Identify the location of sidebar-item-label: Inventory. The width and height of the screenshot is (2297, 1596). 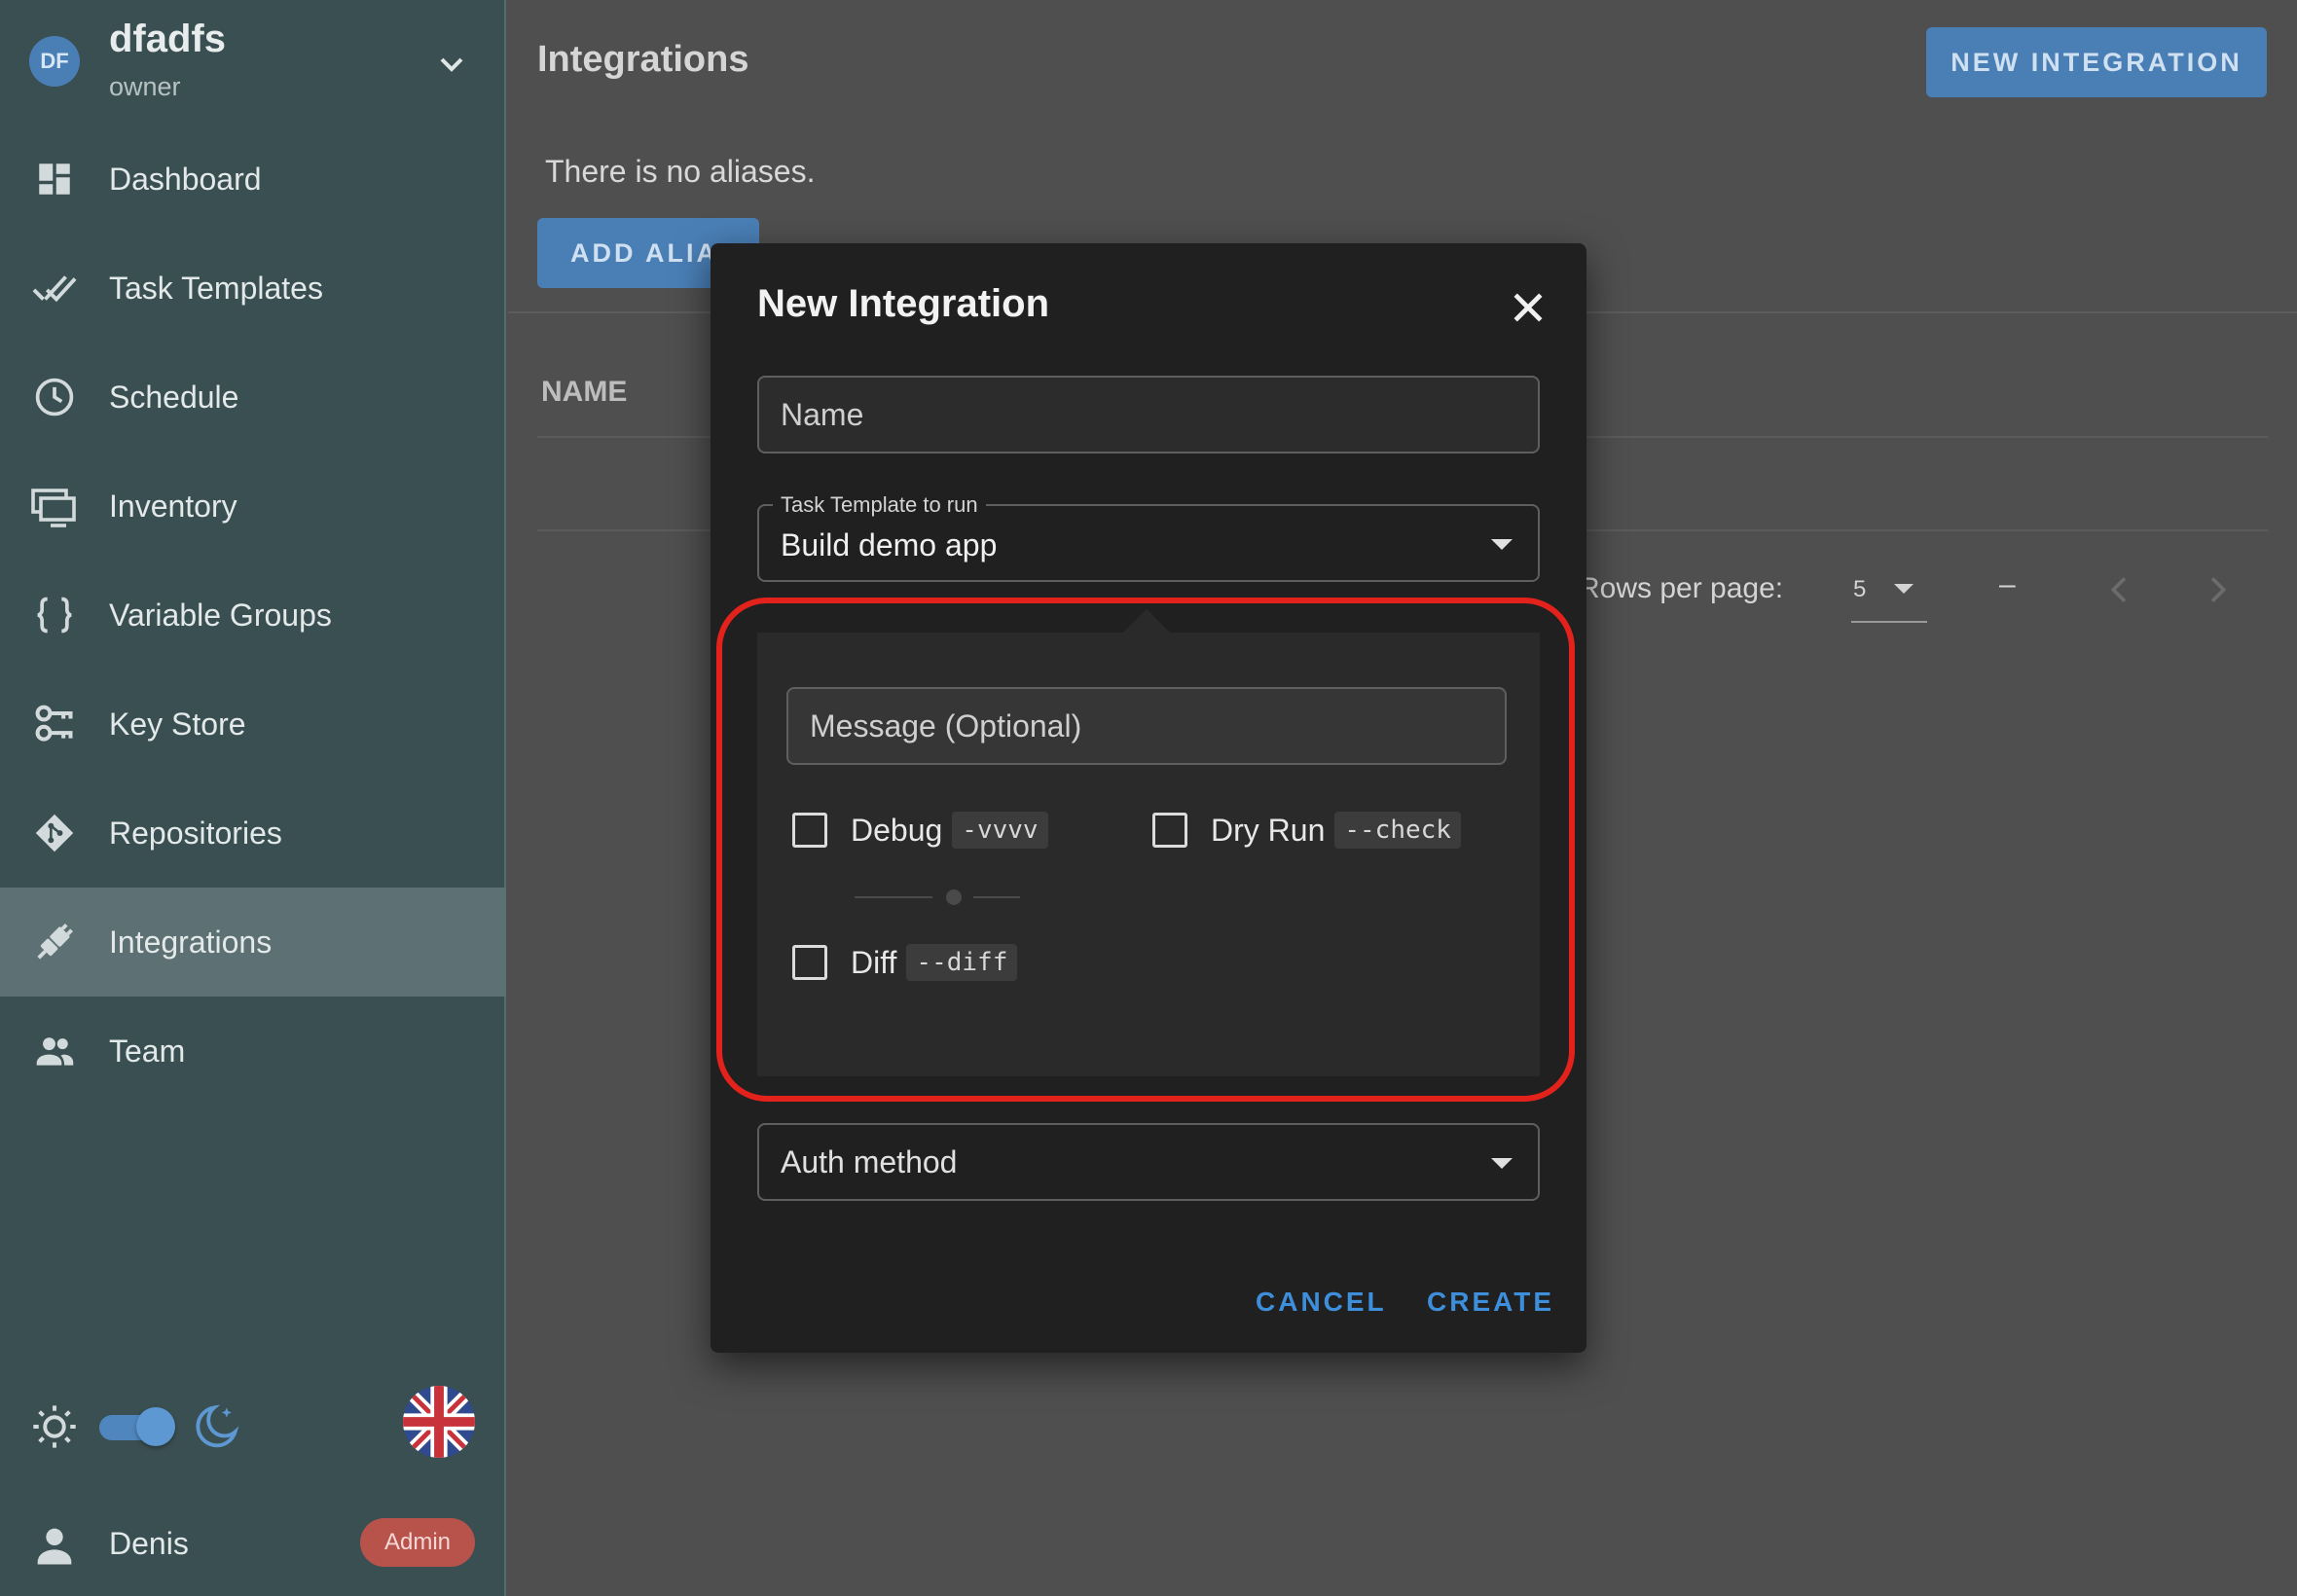
(173, 506).